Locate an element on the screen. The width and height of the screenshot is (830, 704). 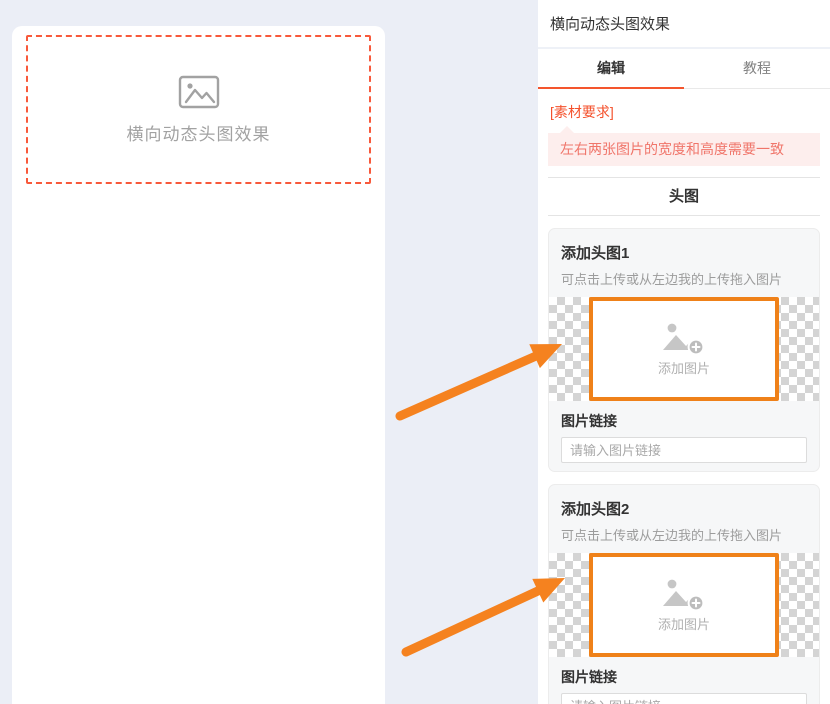
widget-placeholder: 横向动态头图效果 is located at coordinates (198, 109).